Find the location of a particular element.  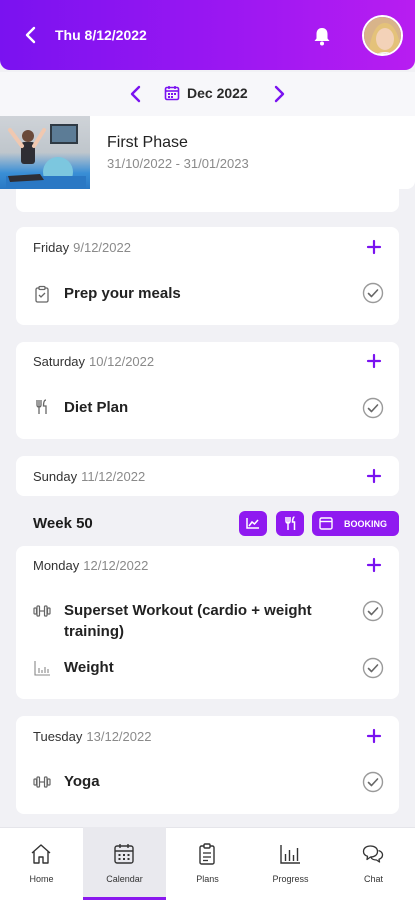

day-label: Monday 12/12/2022 is located at coordinates (91, 565).